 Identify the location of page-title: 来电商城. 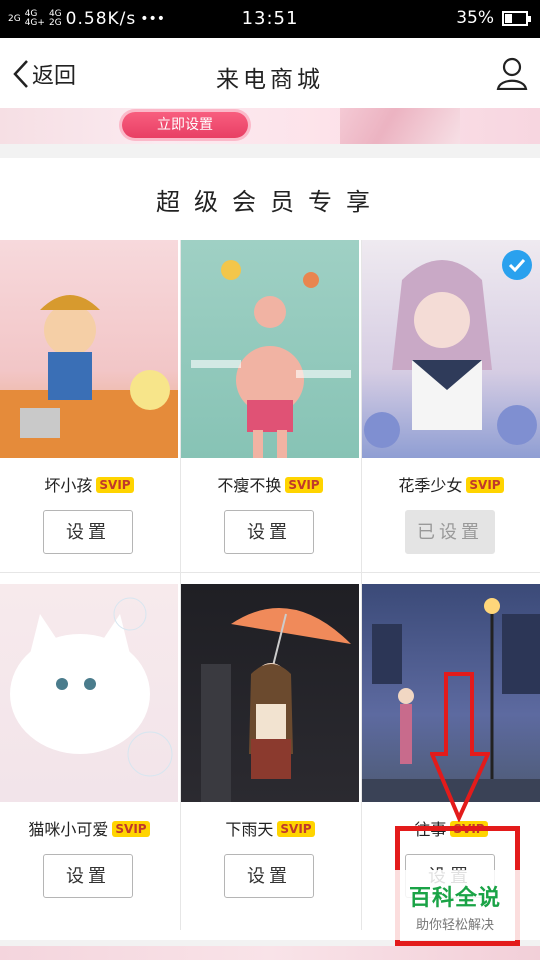
(270, 80).